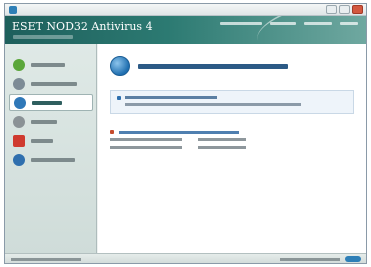 This screenshot has height=267, width=371. What do you see at coordinates (185, 30) in the screenshot?
I see `brand-header: ESET NOD32 Antivirus 4` at bounding box center [185, 30].